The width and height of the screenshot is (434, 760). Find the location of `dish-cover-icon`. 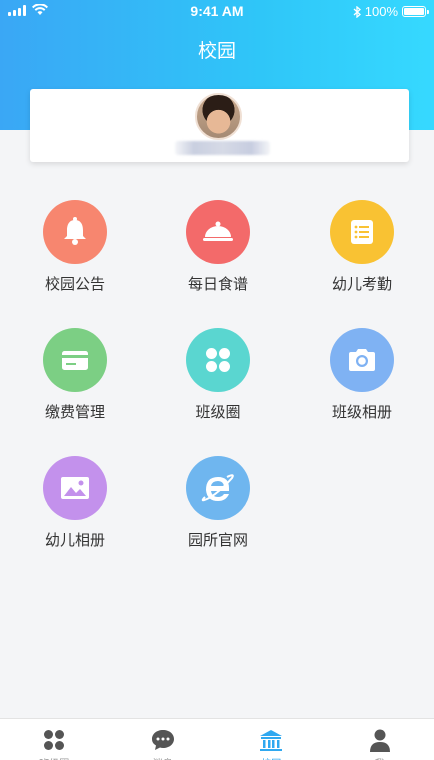

dish-cover-icon is located at coordinates (218, 232).